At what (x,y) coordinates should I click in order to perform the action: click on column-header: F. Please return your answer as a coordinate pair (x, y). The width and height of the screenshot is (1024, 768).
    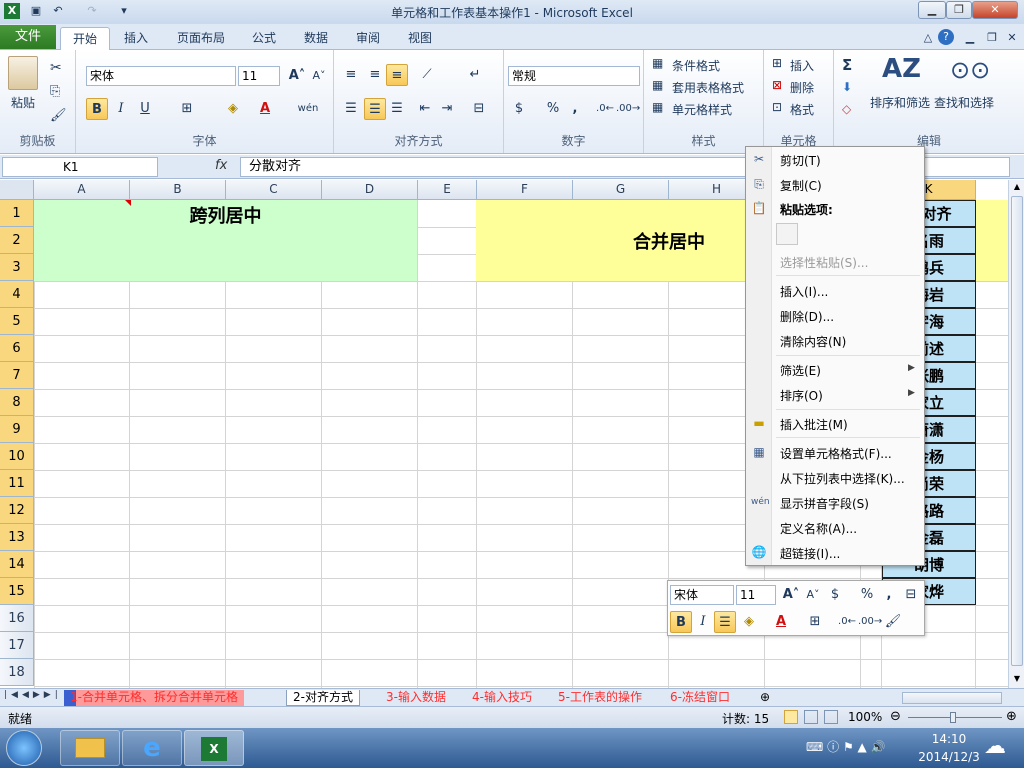
    Looking at the image, I should click on (525, 190).